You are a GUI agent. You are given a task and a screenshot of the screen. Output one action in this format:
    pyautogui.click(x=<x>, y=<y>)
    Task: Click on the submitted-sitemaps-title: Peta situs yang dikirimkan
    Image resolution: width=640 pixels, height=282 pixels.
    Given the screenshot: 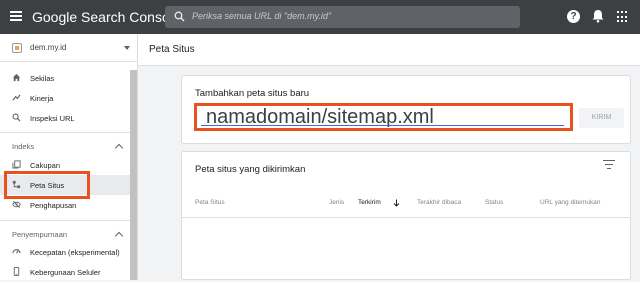 What is the action you would take?
    pyautogui.click(x=250, y=169)
    